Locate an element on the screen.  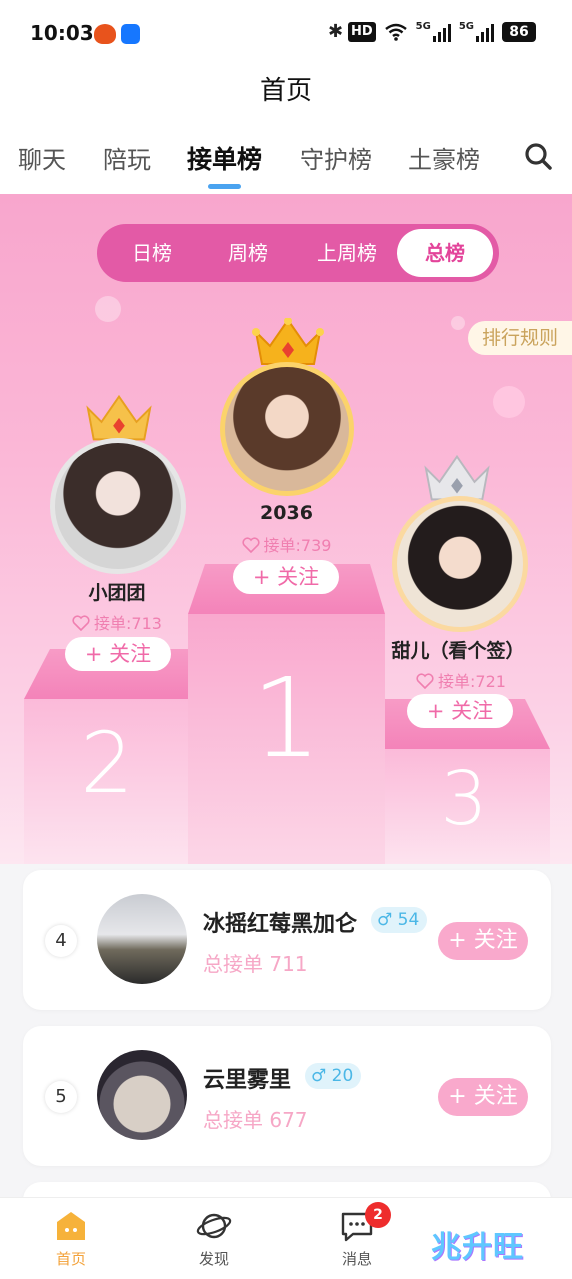
order-count-first: 接单:739 is located at coordinates (286, 544).